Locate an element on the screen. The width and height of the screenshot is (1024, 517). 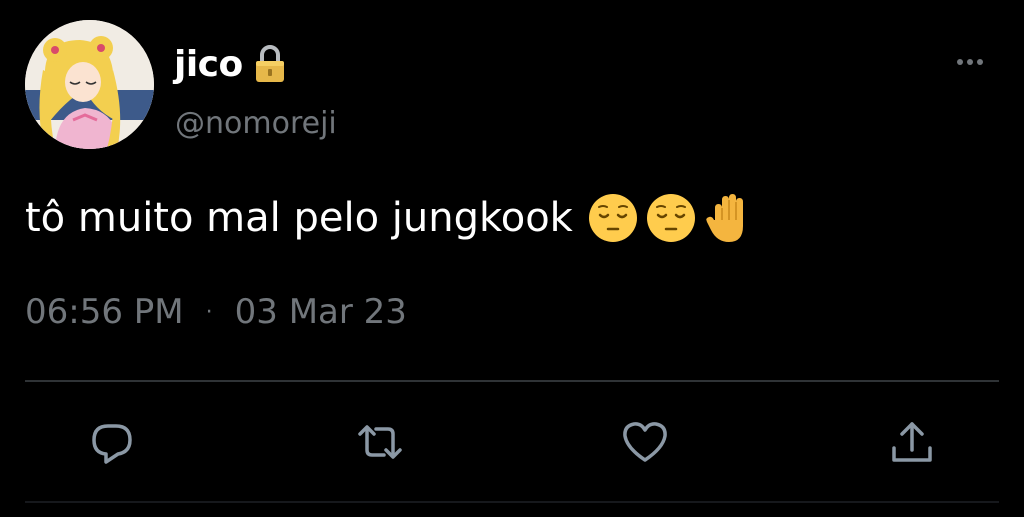
avatar is located at coordinates (89, 84).